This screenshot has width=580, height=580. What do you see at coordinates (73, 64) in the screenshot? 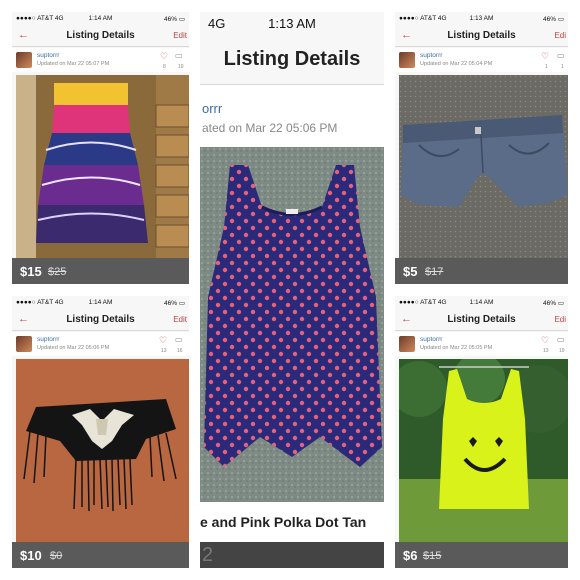
I see `updated-timestamp: Updated on Mar 22 05:07 PM` at bounding box center [73, 64].